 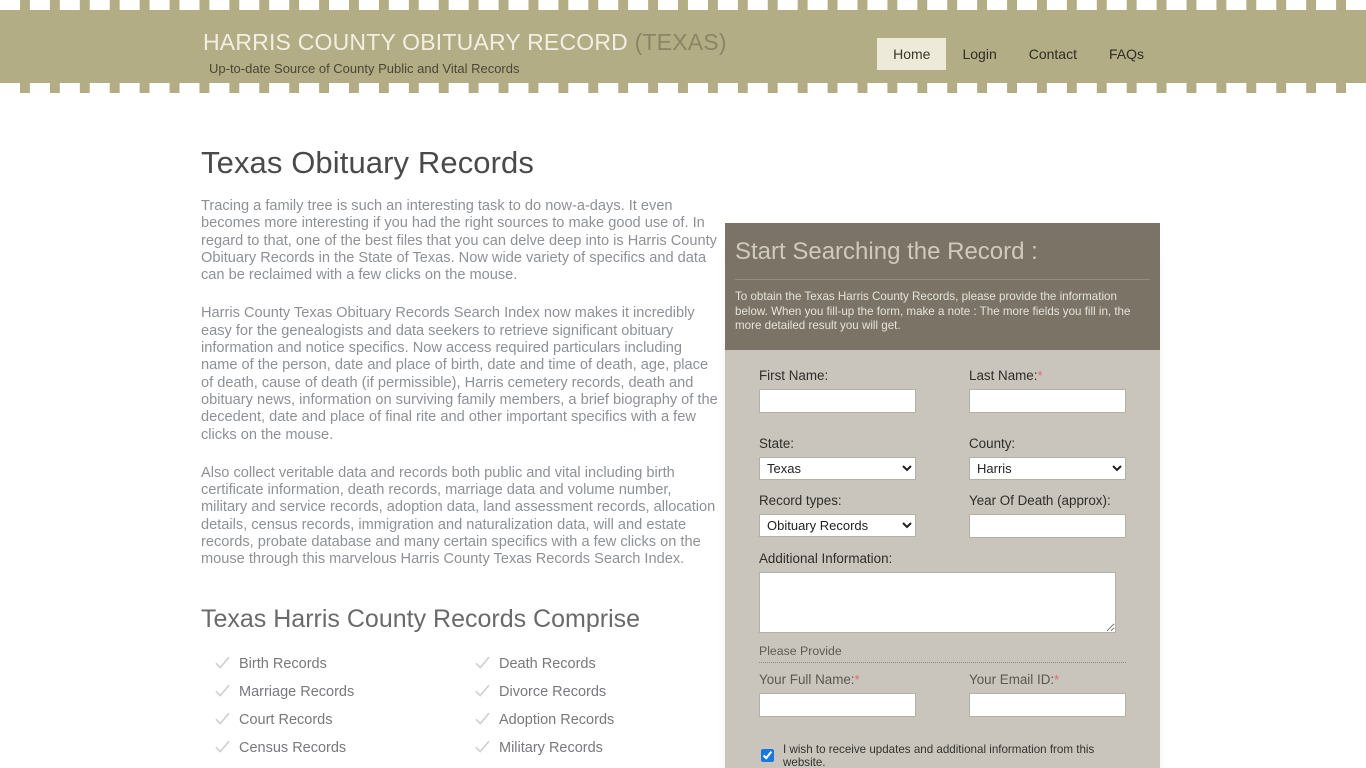 What do you see at coordinates (293, 747) in the screenshot?
I see `record-list-item-label: Census Records` at bounding box center [293, 747].